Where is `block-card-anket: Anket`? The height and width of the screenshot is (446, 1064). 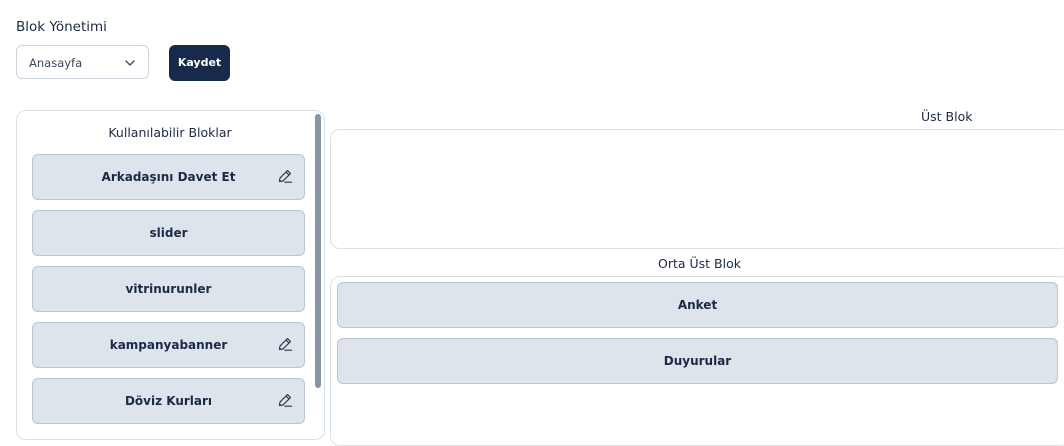
block-card-anket: Anket is located at coordinates (697, 305).